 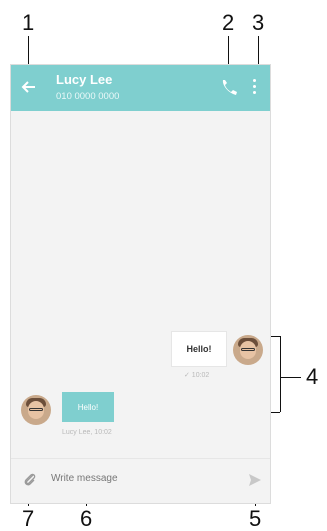 I want to click on app-bar: Lucy Lee 010 0000 0000, so click(x=140, y=88).